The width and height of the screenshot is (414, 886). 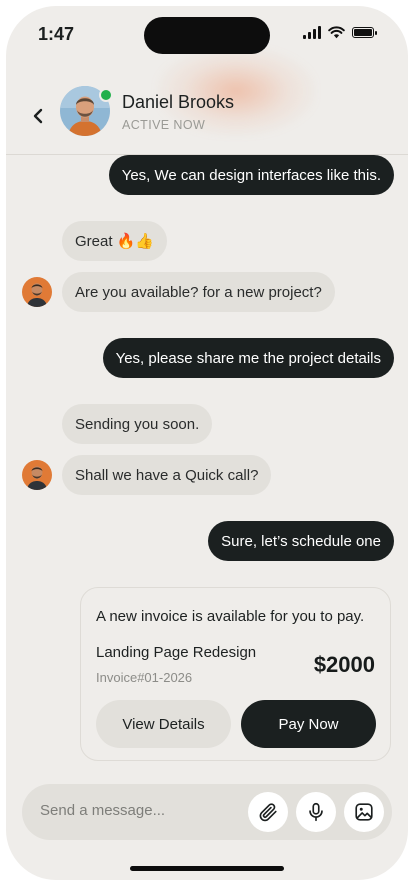 I want to click on invoice-number: Invoice#01-2026, so click(x=144, y=677).